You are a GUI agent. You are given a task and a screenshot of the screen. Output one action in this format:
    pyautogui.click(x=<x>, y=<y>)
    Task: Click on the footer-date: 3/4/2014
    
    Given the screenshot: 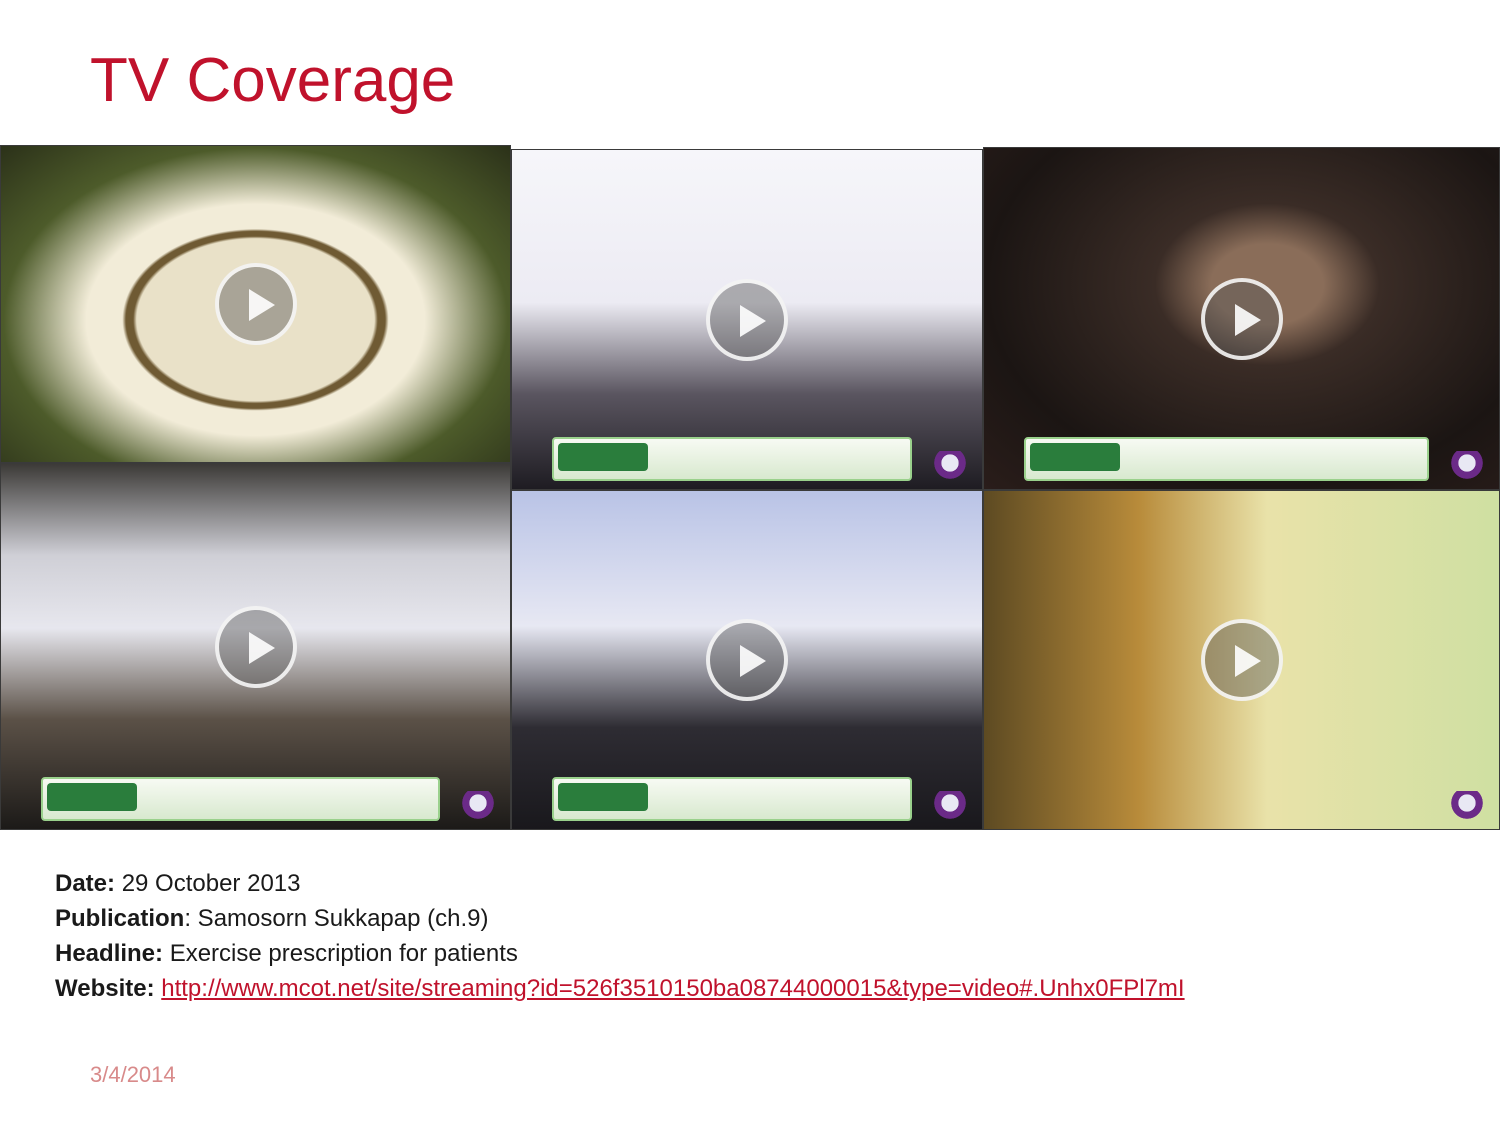 What is the action you would take?
    pyautogui.click(x=133, y=1074)
    